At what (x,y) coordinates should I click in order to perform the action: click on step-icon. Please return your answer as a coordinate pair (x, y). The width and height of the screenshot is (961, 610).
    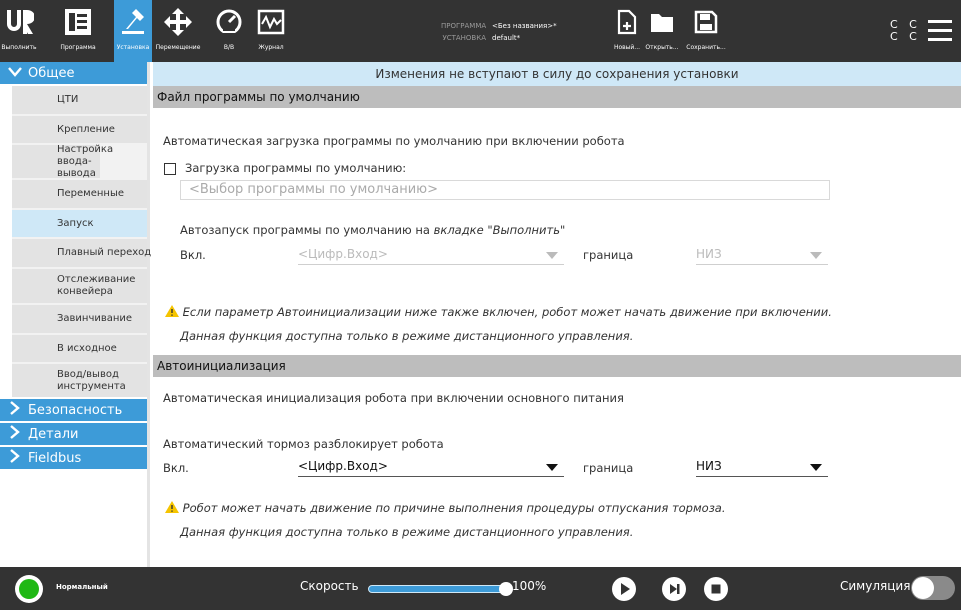
    Looking at the image, I should click on (675, 589).